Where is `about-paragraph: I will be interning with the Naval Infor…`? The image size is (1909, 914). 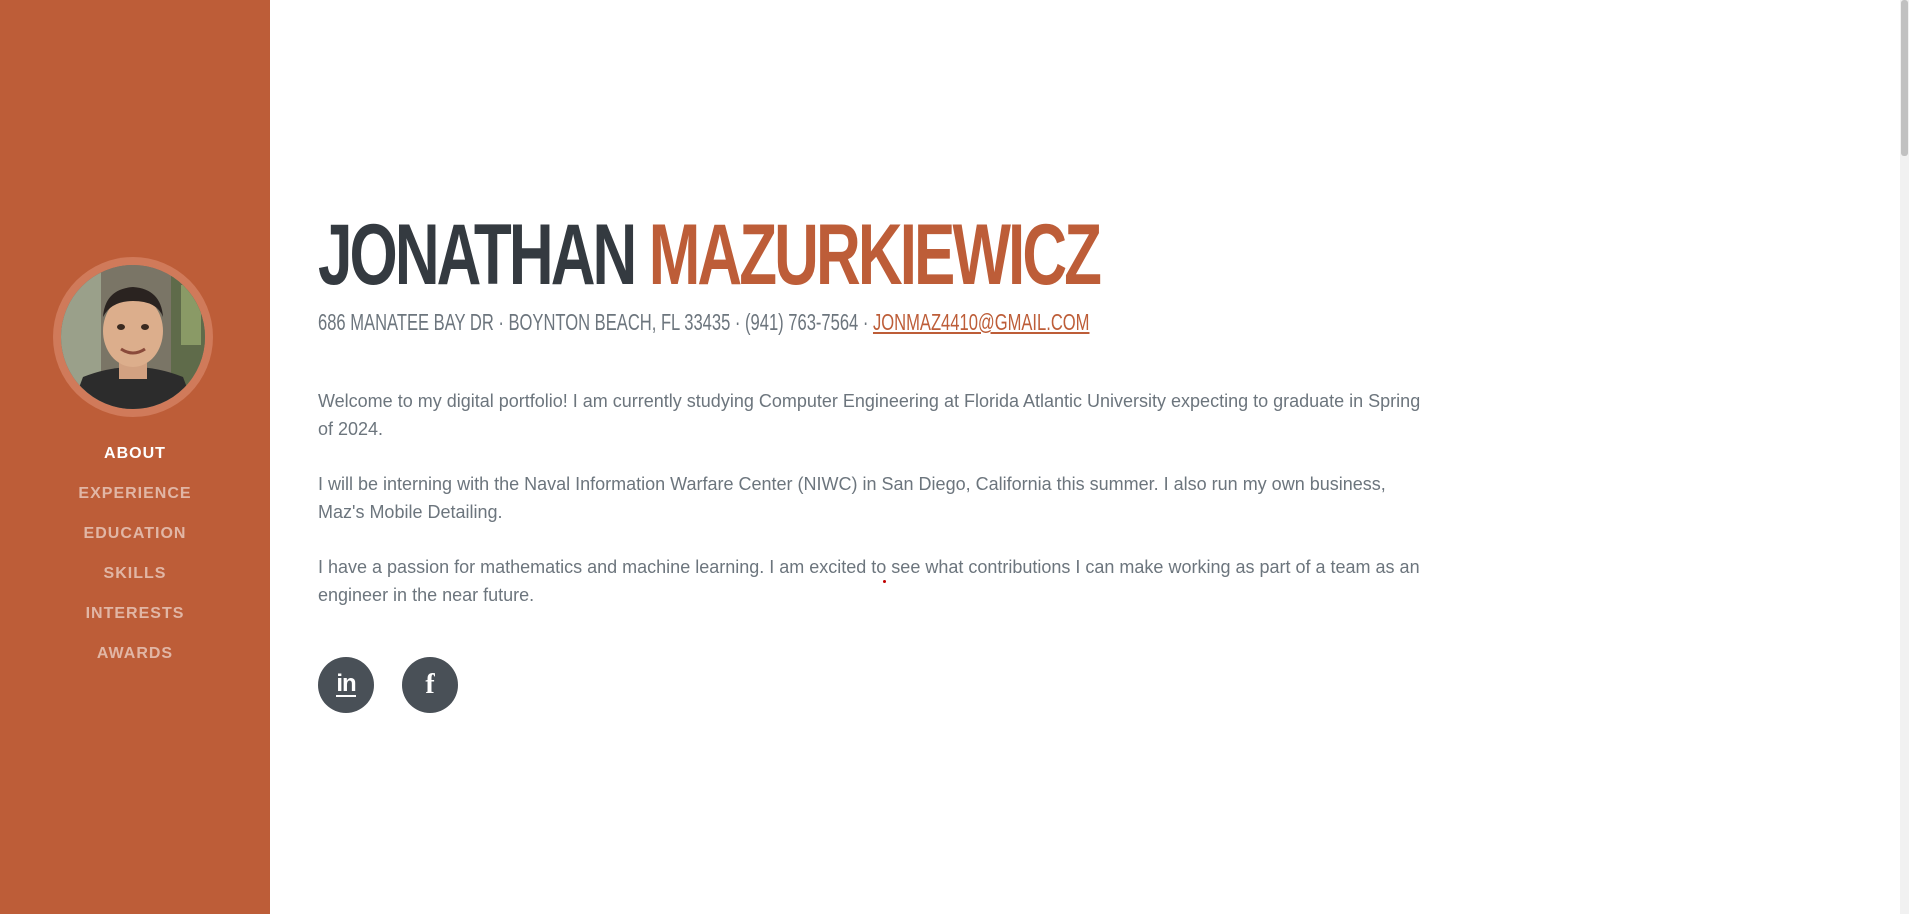 about-paragraph: I will be interning with the Naval Infor… is located at coordinates (852, 498).